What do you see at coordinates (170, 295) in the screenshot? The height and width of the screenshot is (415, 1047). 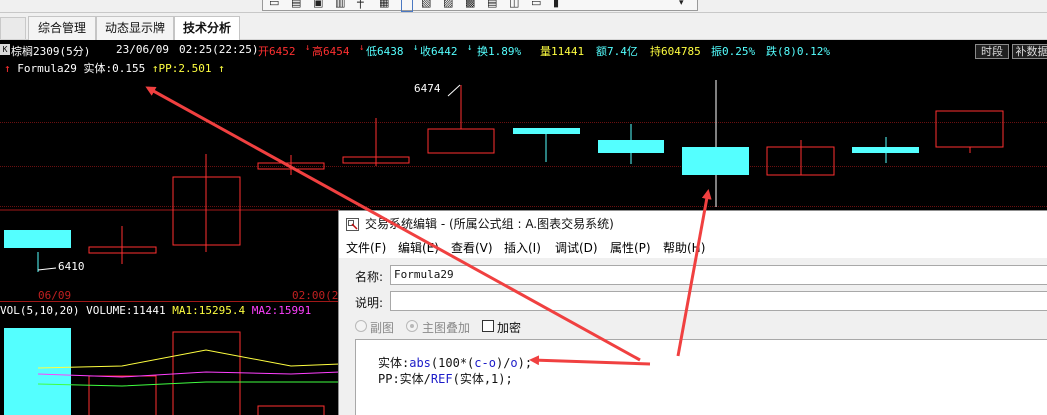 I see `date-axis: 06/09 02:00(2` at bounding box center [170, 295].